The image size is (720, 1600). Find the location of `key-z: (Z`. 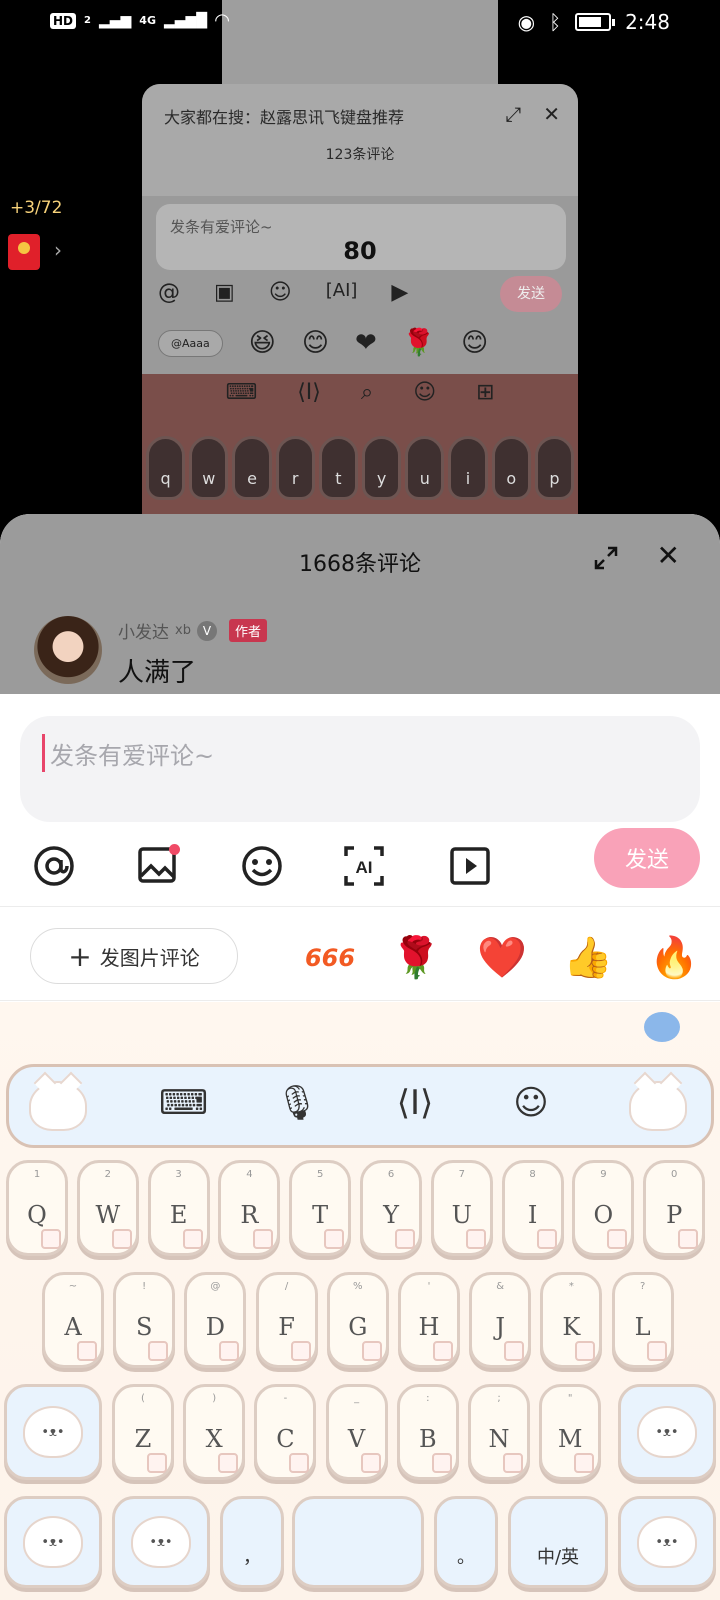

key-z: (Z is located at coordinates (143, 1432).